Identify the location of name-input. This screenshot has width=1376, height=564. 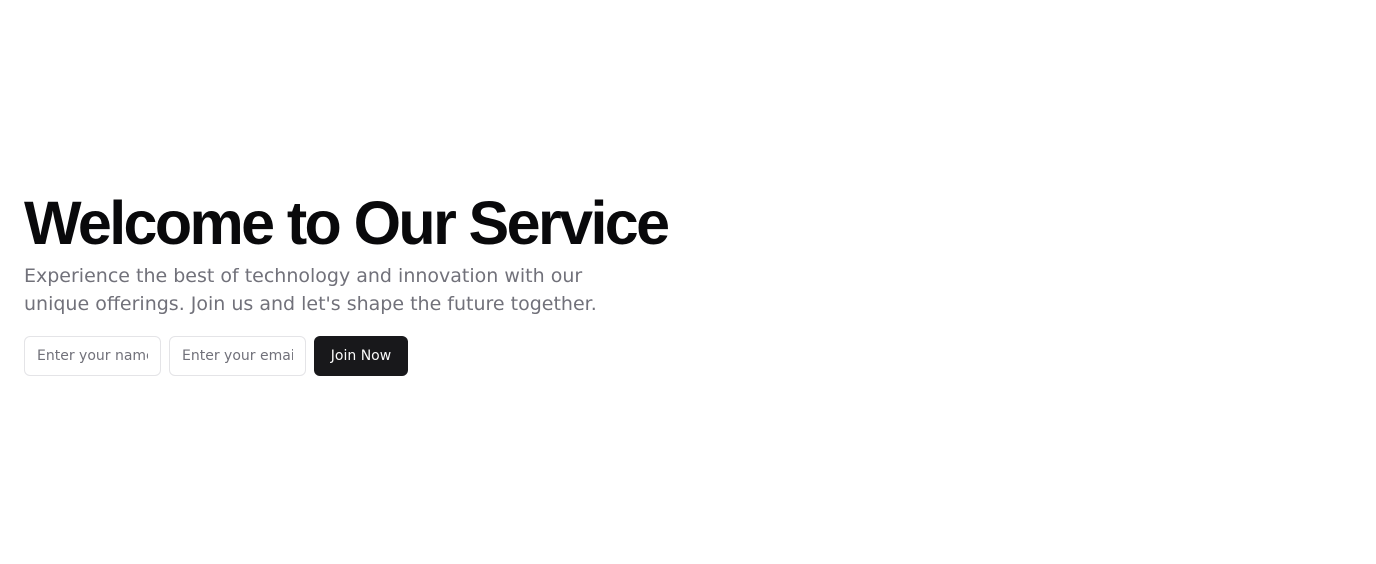
(92, 356).